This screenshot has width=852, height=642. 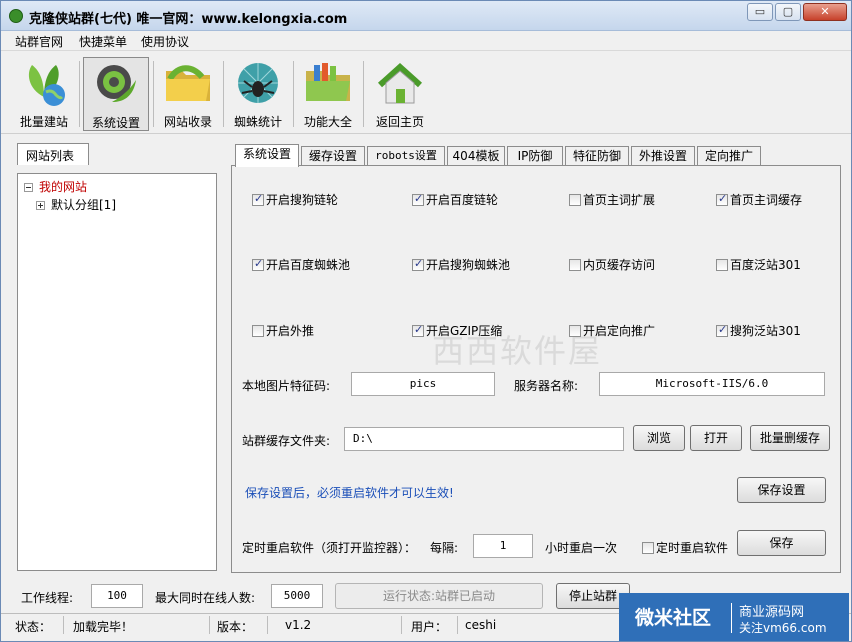 I want to click on tree-root-label: 我的网站, so click(x=63, y=187).